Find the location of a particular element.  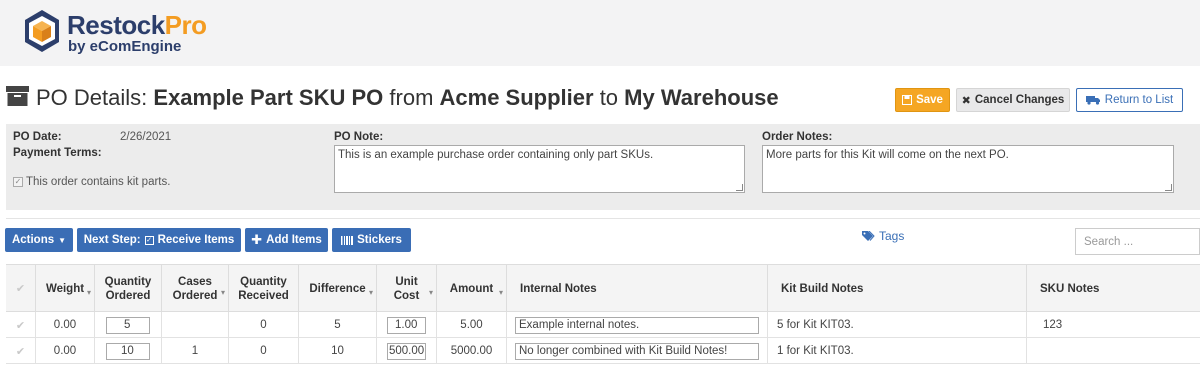

cell-cases-ordered is located at coordinates (195, 325).